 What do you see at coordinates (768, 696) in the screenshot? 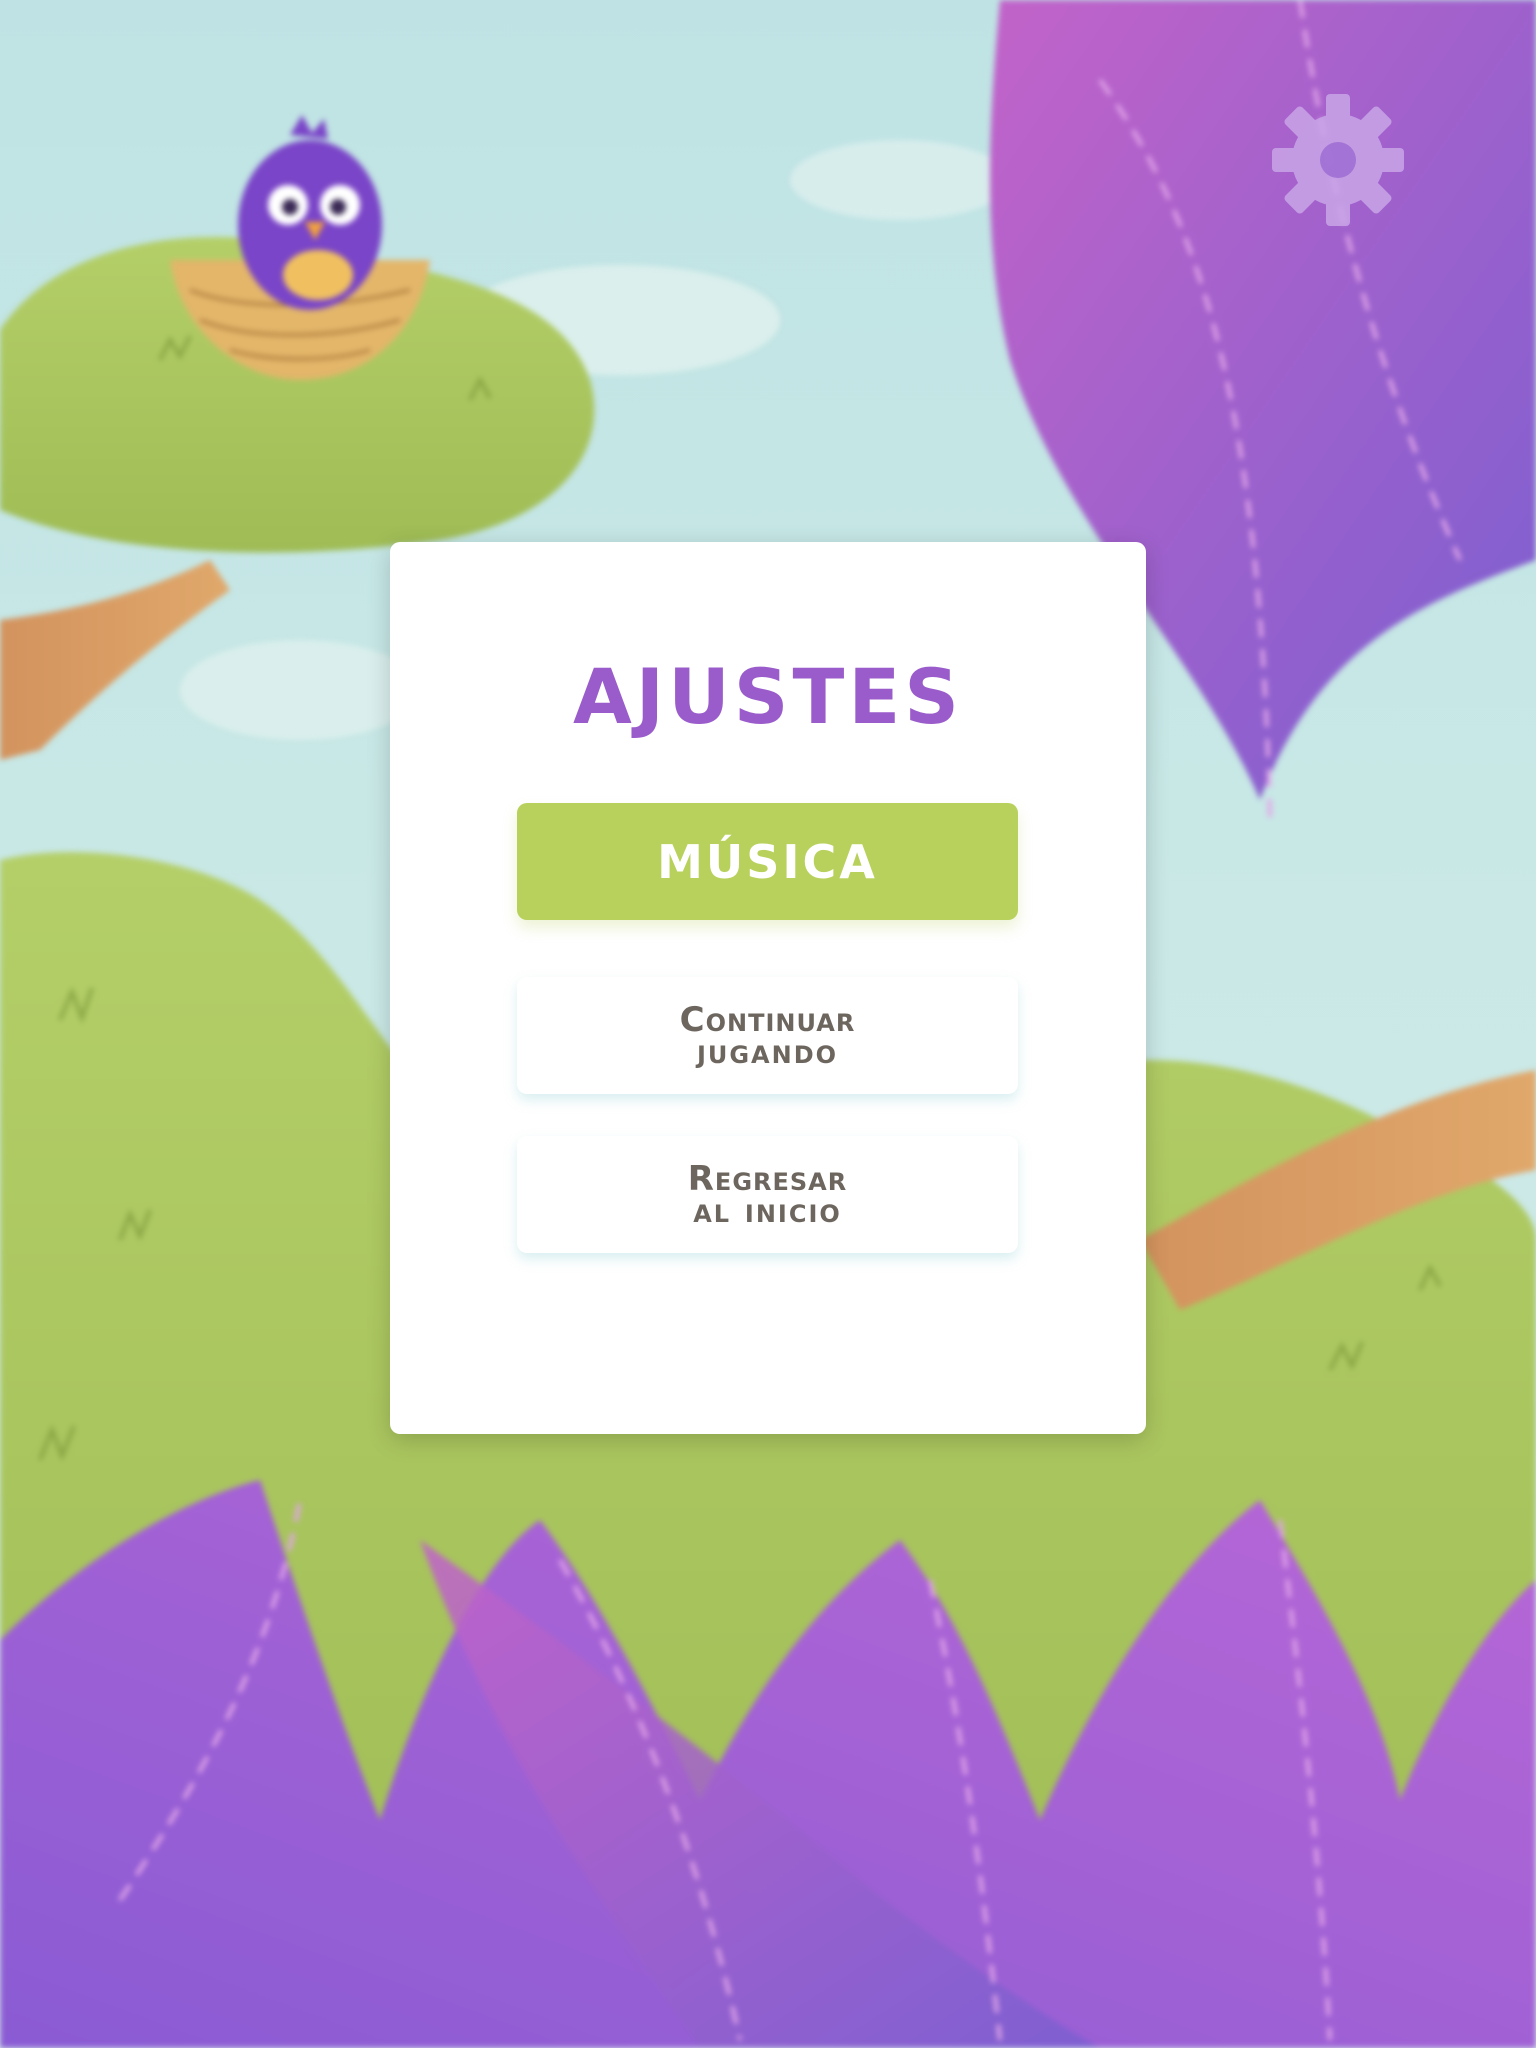
I see `modal-title: AJUSTES` at bounding box center [768, 696].